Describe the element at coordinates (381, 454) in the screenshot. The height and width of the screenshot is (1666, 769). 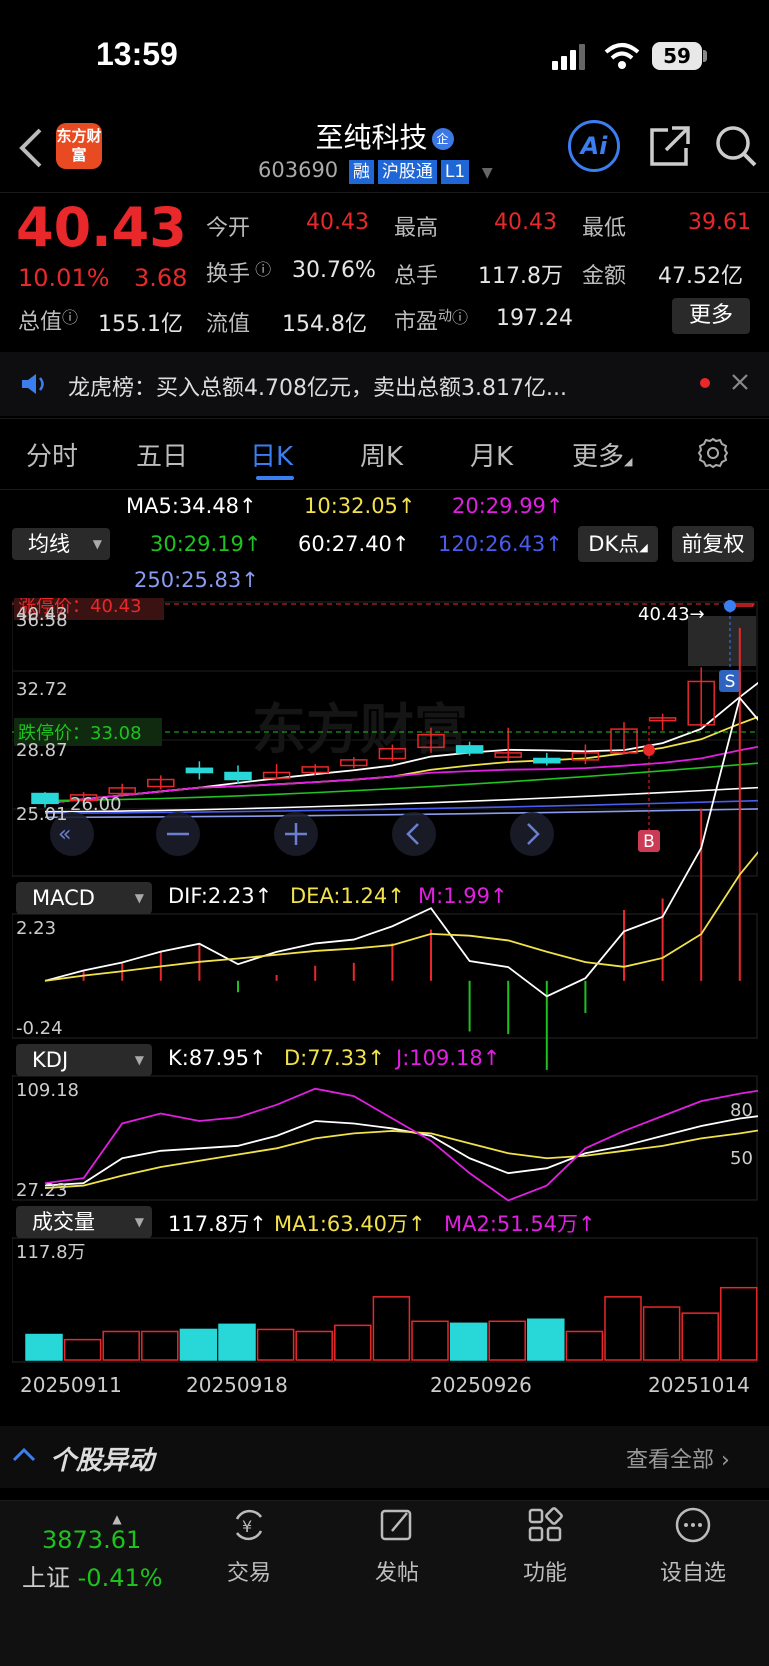
I see `tab-weekly-k: 周K` at that location.